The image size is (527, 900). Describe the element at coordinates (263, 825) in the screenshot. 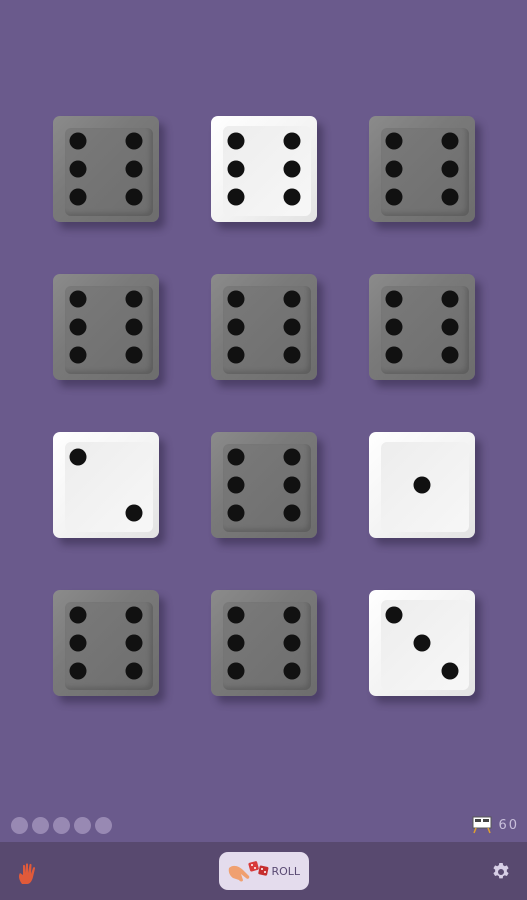

I see `status-bar: 60` at that location.